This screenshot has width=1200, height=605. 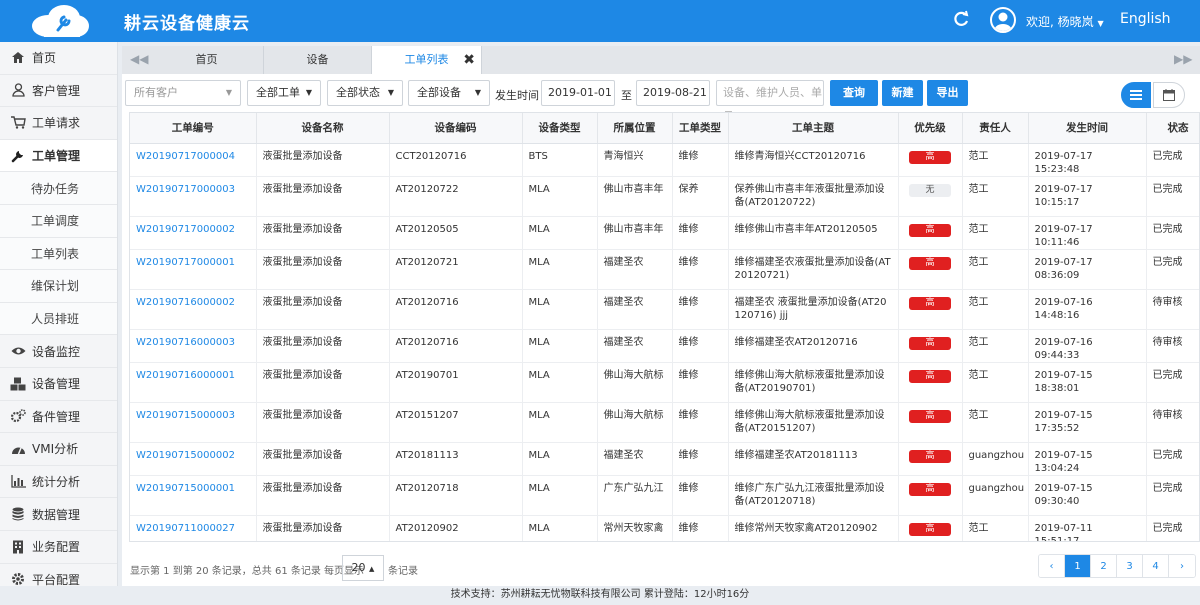 I want to click on sidebar-item-13: 统计分析, so click(x=58, y=482).